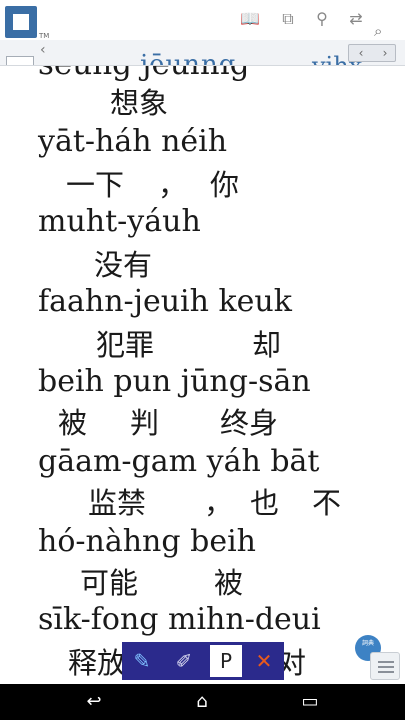  I want to click on hanzi-text: 也, so click(265, 503).